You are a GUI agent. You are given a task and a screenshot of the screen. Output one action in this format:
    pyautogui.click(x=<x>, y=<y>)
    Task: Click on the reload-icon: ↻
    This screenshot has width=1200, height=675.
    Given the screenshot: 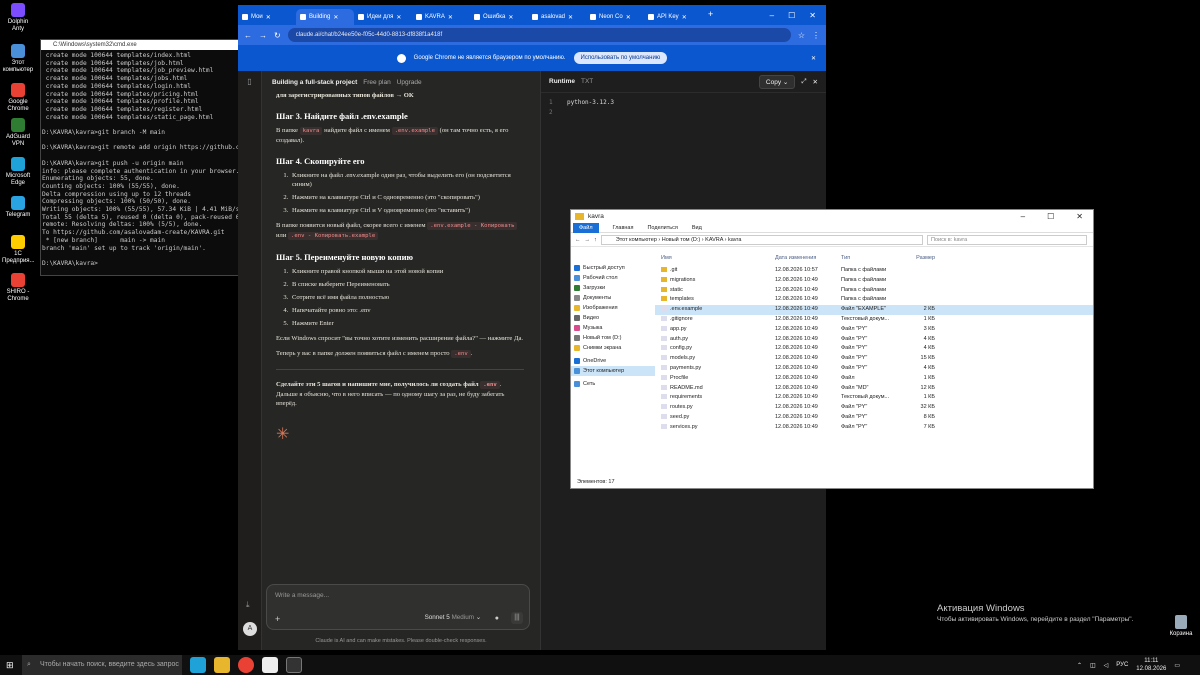 What is the action you would take?
    pyautogui.click(x=277, y=35)
    